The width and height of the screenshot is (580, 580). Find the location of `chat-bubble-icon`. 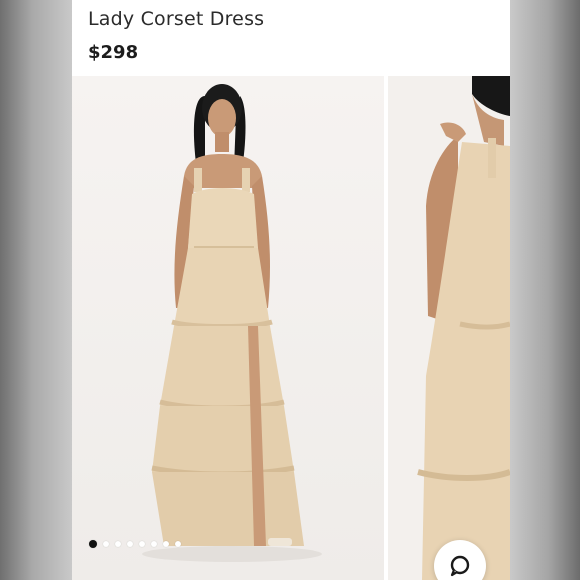

chat-bubble-icon is located at coordinates (460, 560).